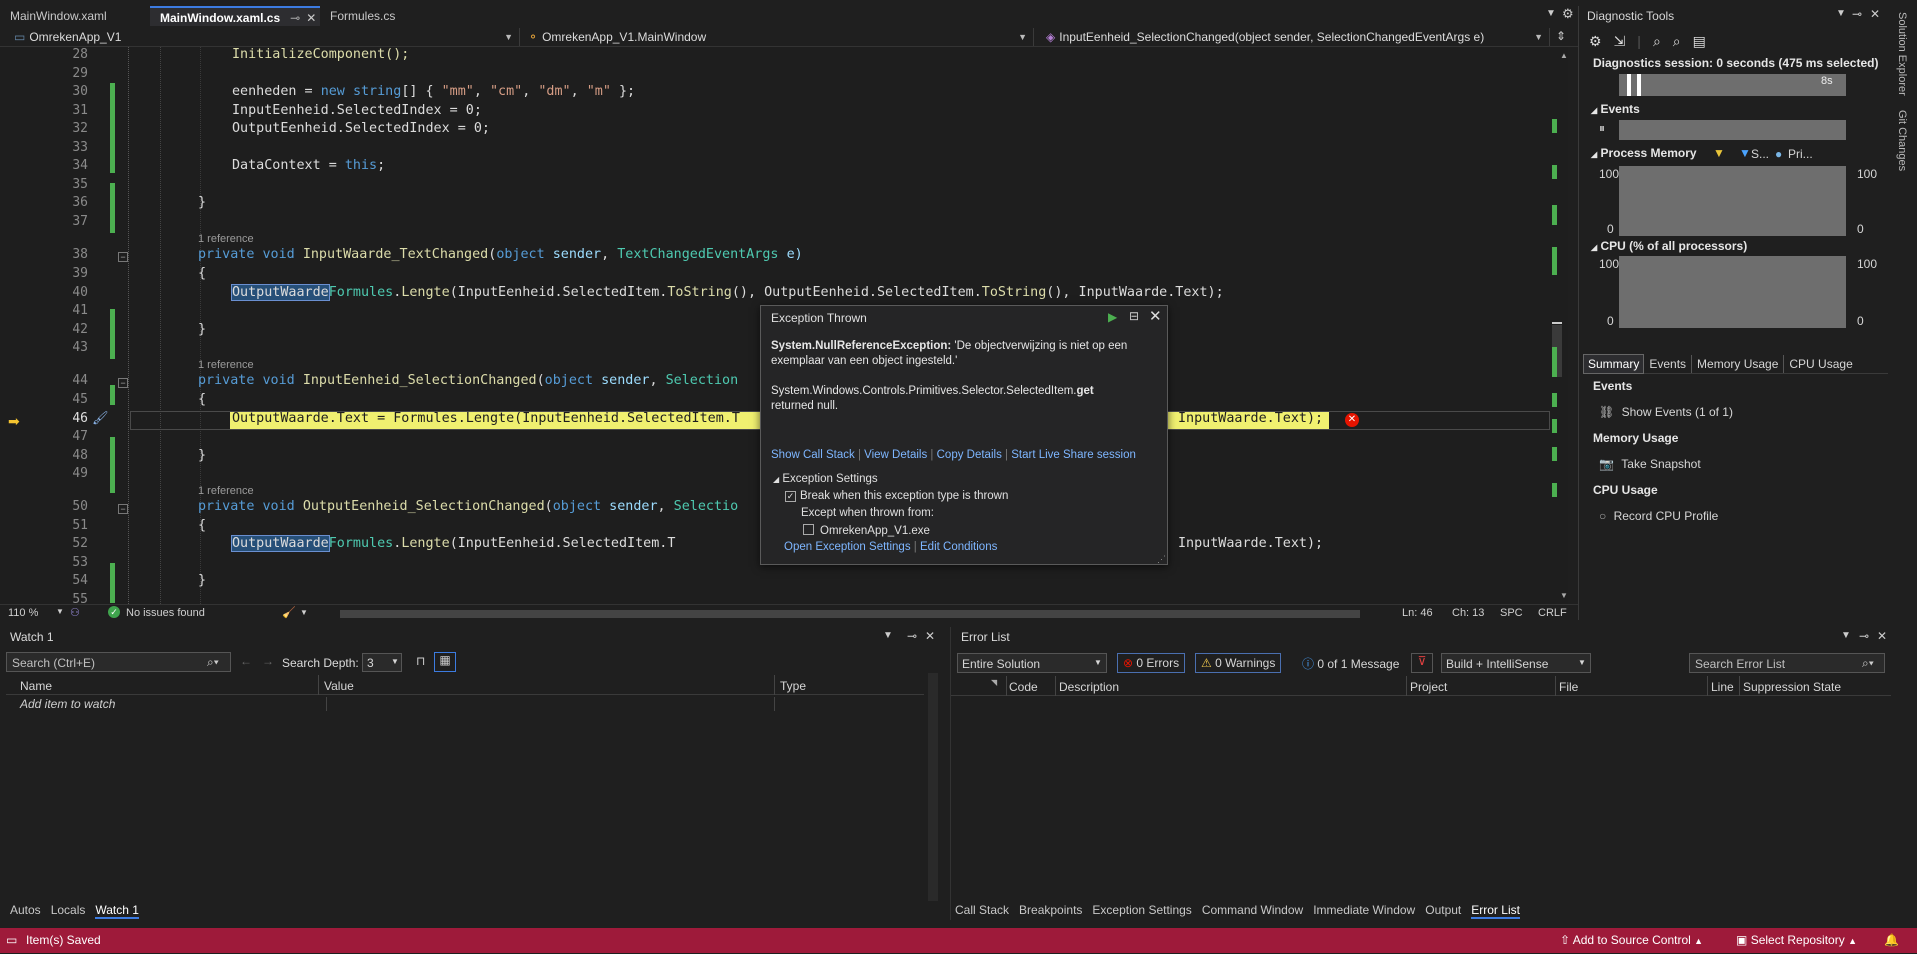 Image resolution: width=1917 pixels, height=954 pixels. I want to click on source-control-button: ⇧ Add to Source Control ▲, so click(1631, 941).